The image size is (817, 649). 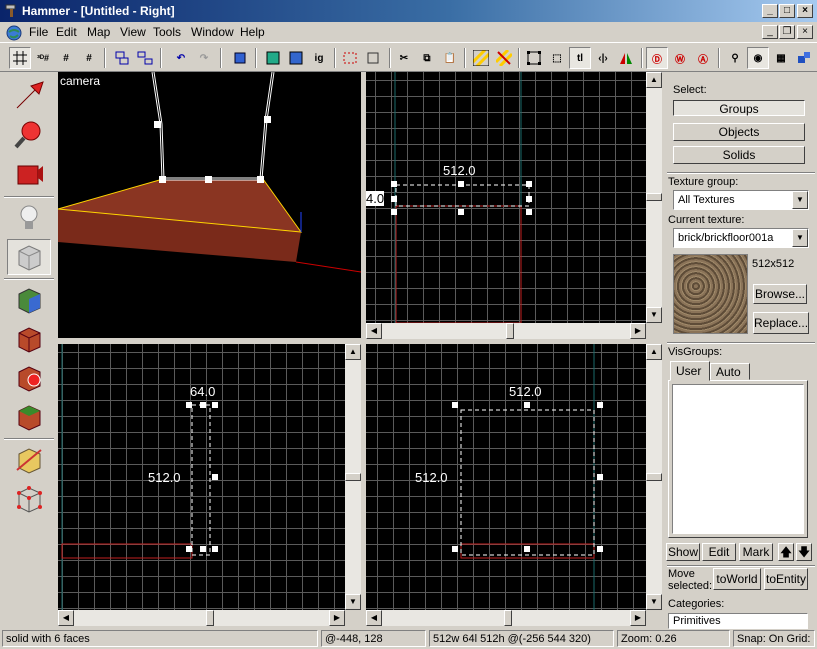 What do you see at coordinates (319, 58) in the screenshot?
I see `ignore-groups-button: ig` at bounding box center [319, 58].